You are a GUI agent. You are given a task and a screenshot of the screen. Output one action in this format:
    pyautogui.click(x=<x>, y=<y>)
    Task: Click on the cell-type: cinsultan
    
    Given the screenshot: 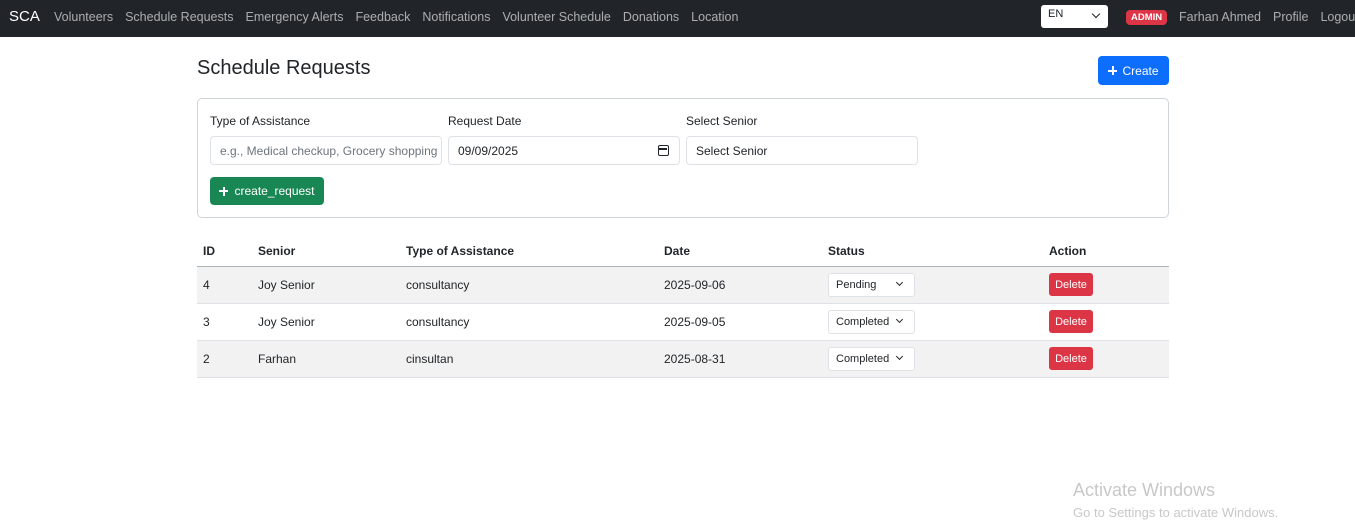 What is the action you would take?
    pyautogui.click(x=529, y=359)
    